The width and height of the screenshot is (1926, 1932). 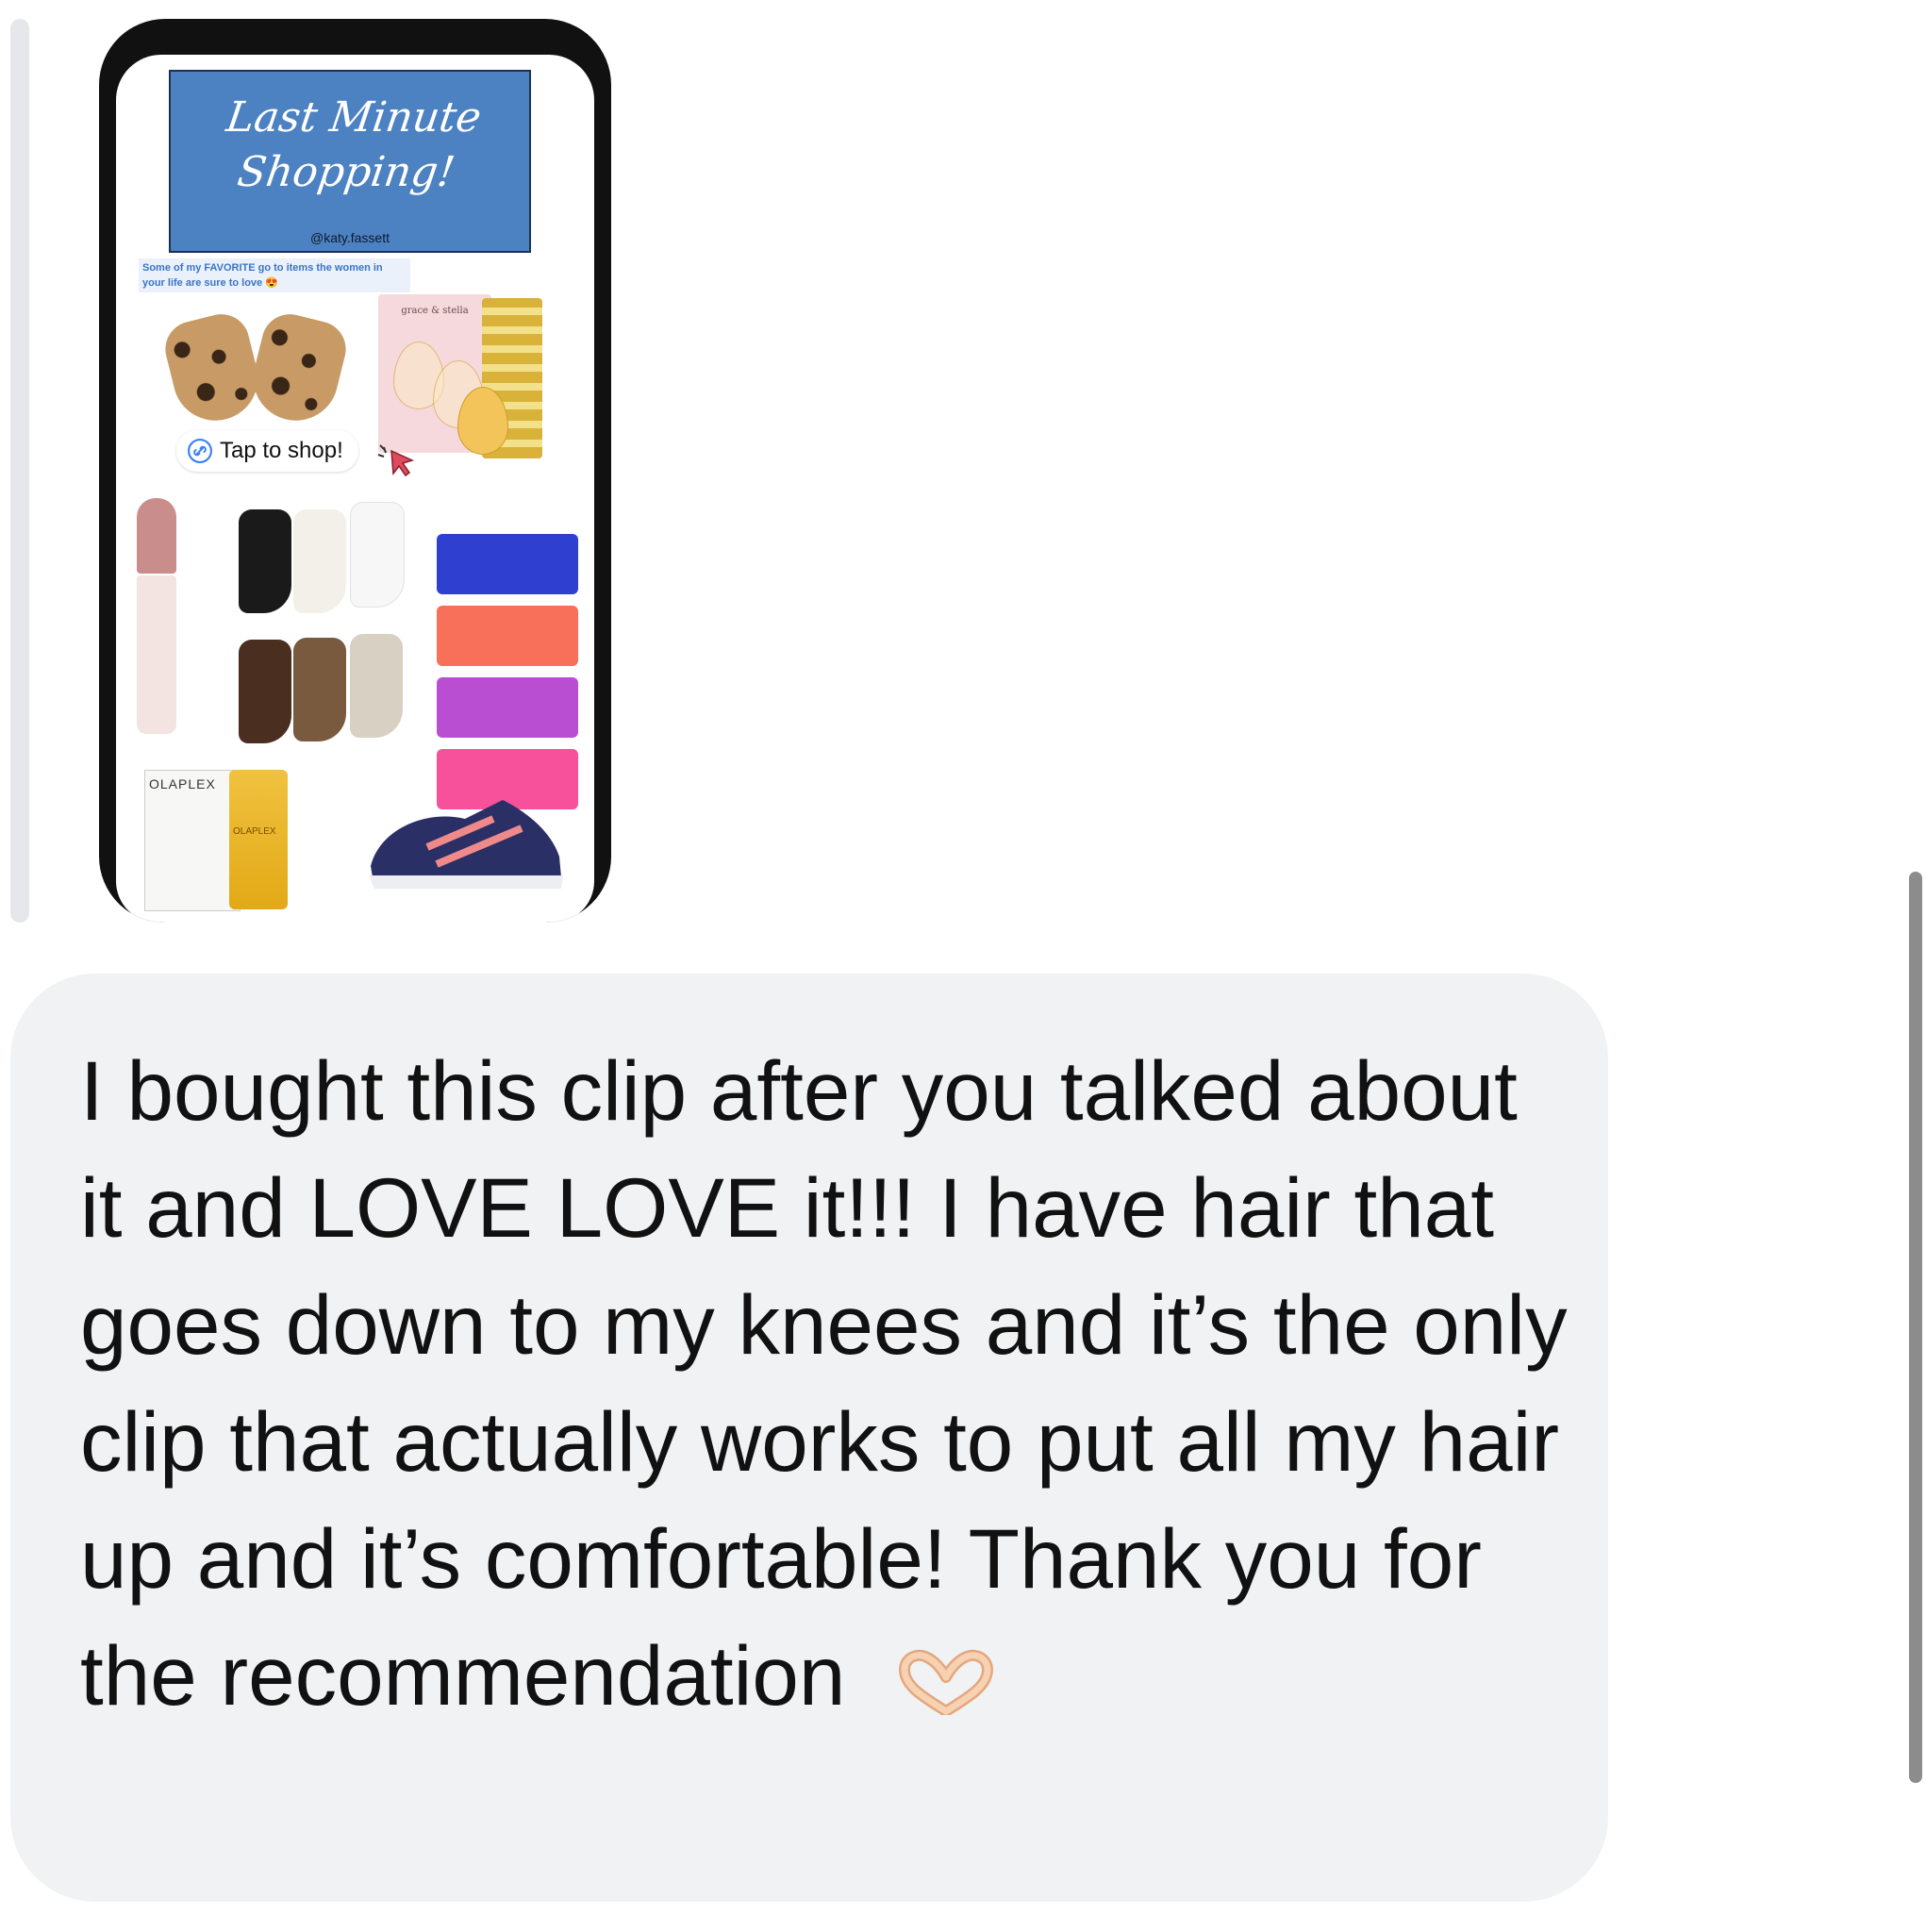 I want to click on reply-indicator-bar, so click(x=20, y=471).